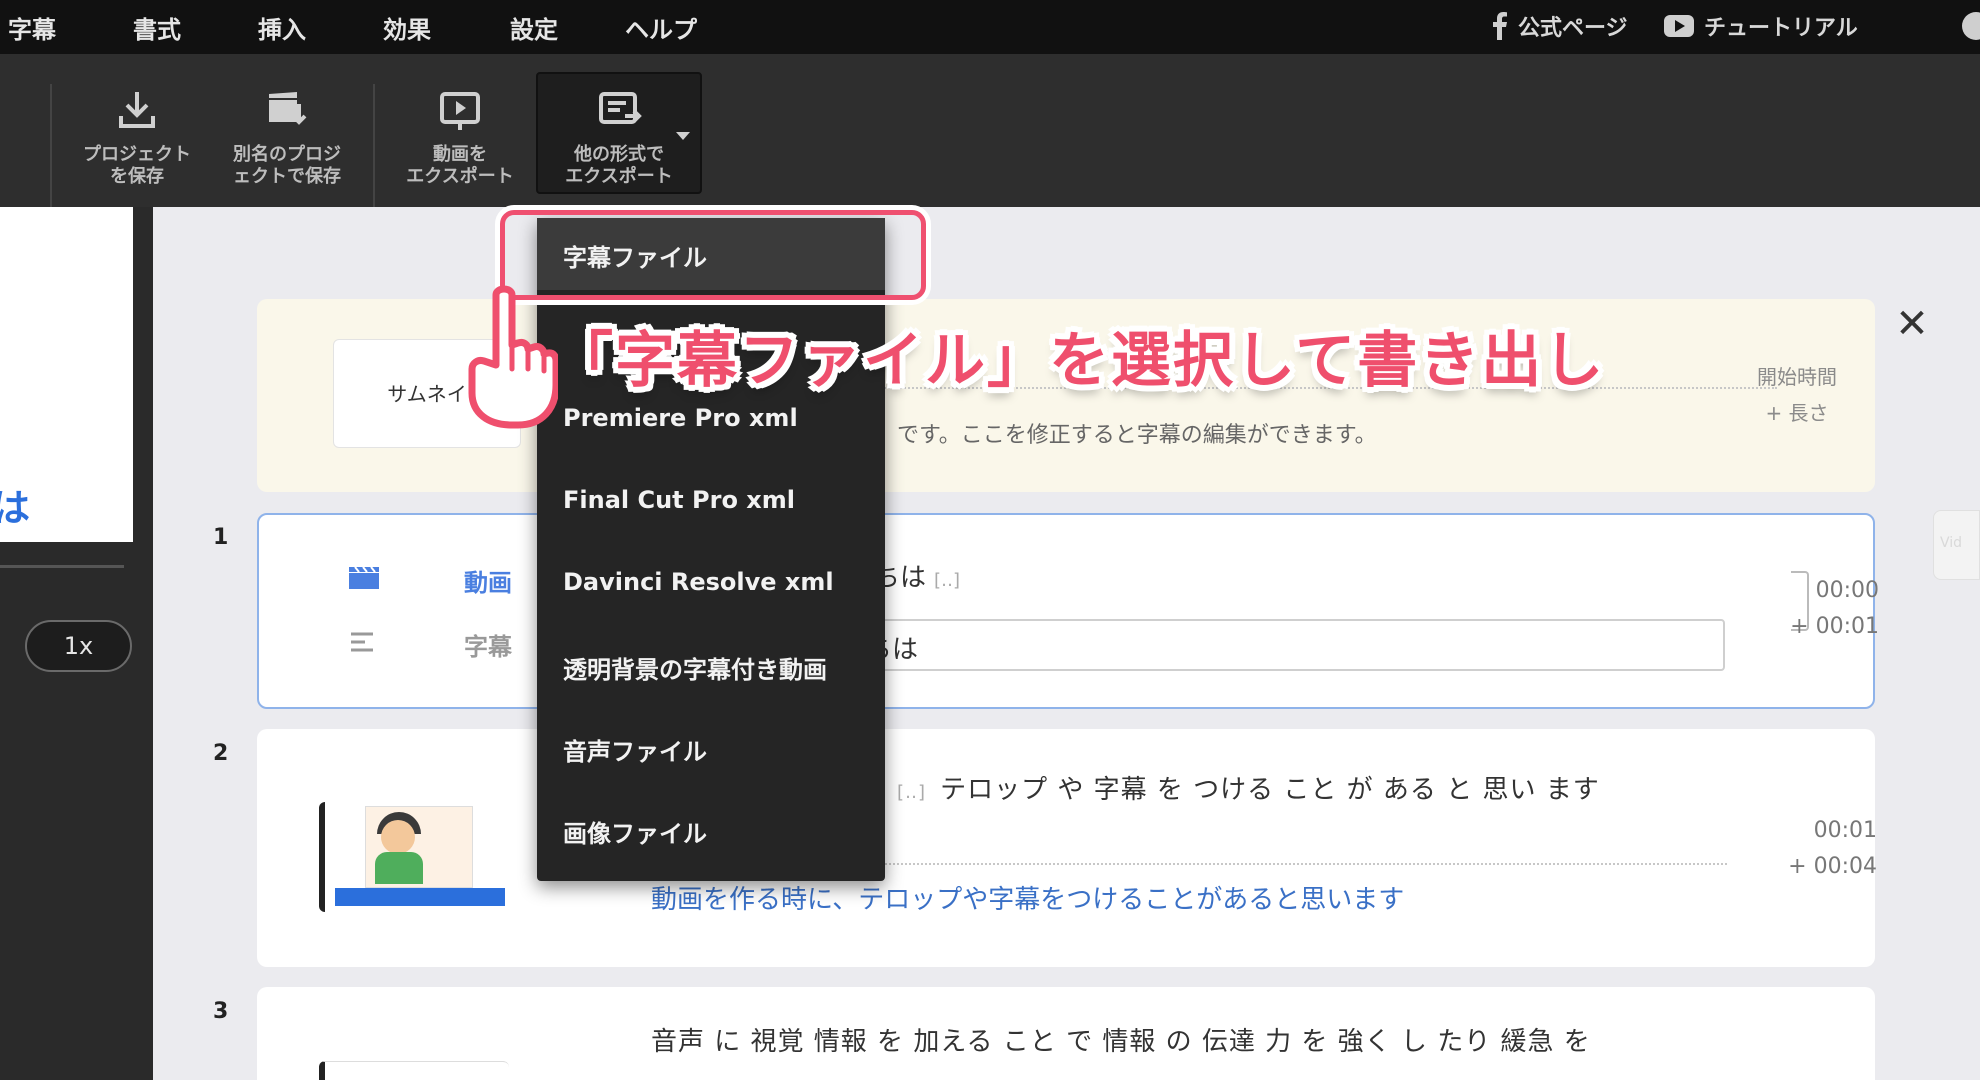 The width and height of the screenshot is (1980, 1080). I want to click on menu-effect: 効果, so click(407, 27).